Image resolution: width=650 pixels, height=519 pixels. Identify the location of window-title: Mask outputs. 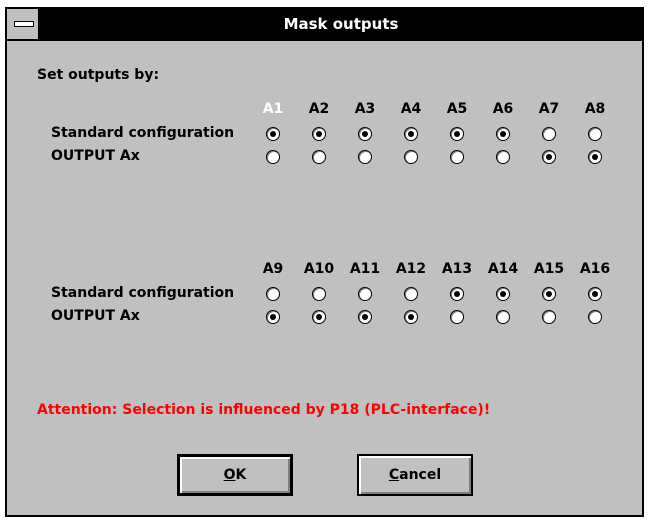
(341, 24).